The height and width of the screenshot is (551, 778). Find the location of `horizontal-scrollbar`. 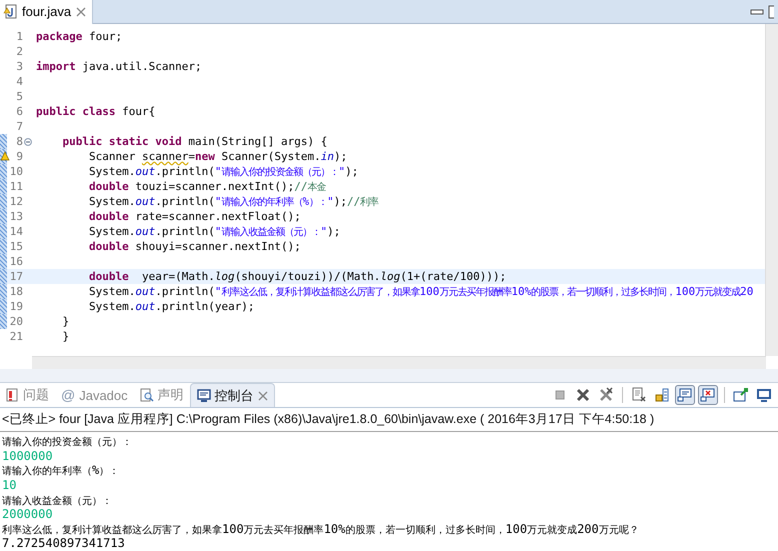

horizontal-scrollbar is located at coordinates (399, 363).